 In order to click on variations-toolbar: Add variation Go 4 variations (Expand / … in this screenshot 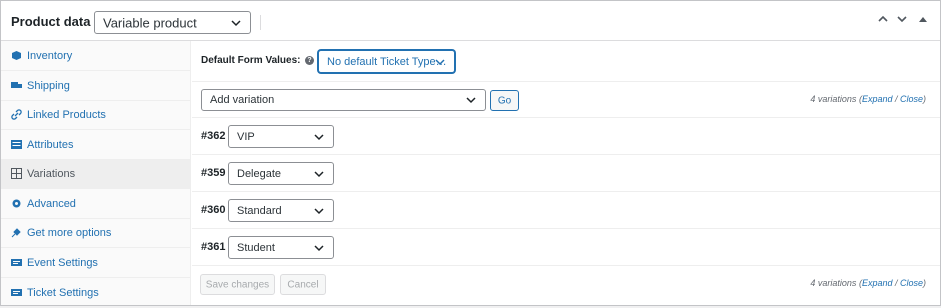, I will do `click(566, 100)`.